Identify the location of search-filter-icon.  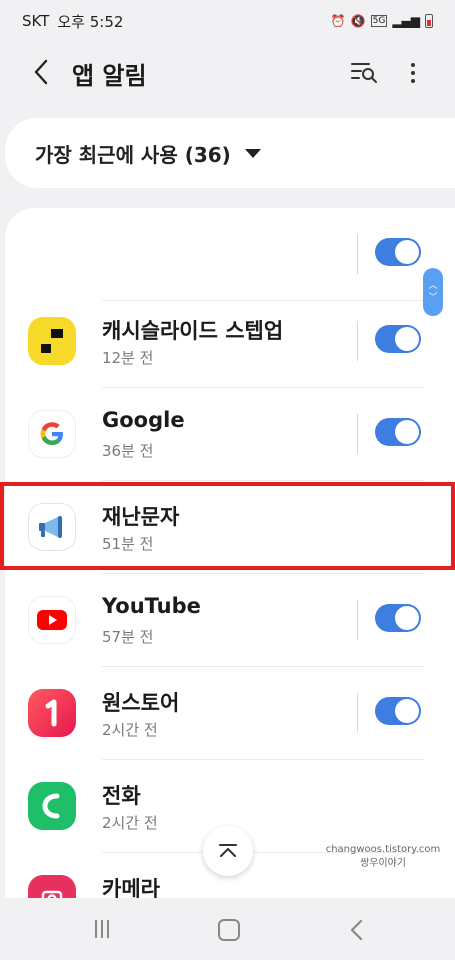
(364, 73).